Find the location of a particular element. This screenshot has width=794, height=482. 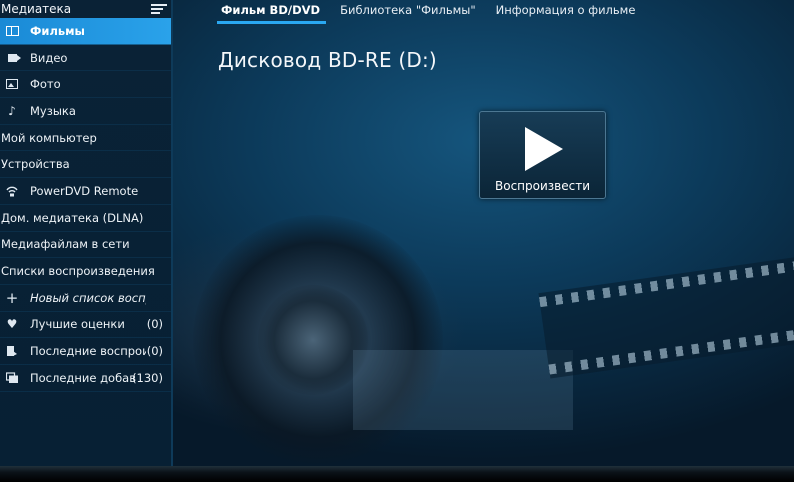

sidebar-item-label: Дом. медиатека (DLNA) is located at coordinates (72, 217).